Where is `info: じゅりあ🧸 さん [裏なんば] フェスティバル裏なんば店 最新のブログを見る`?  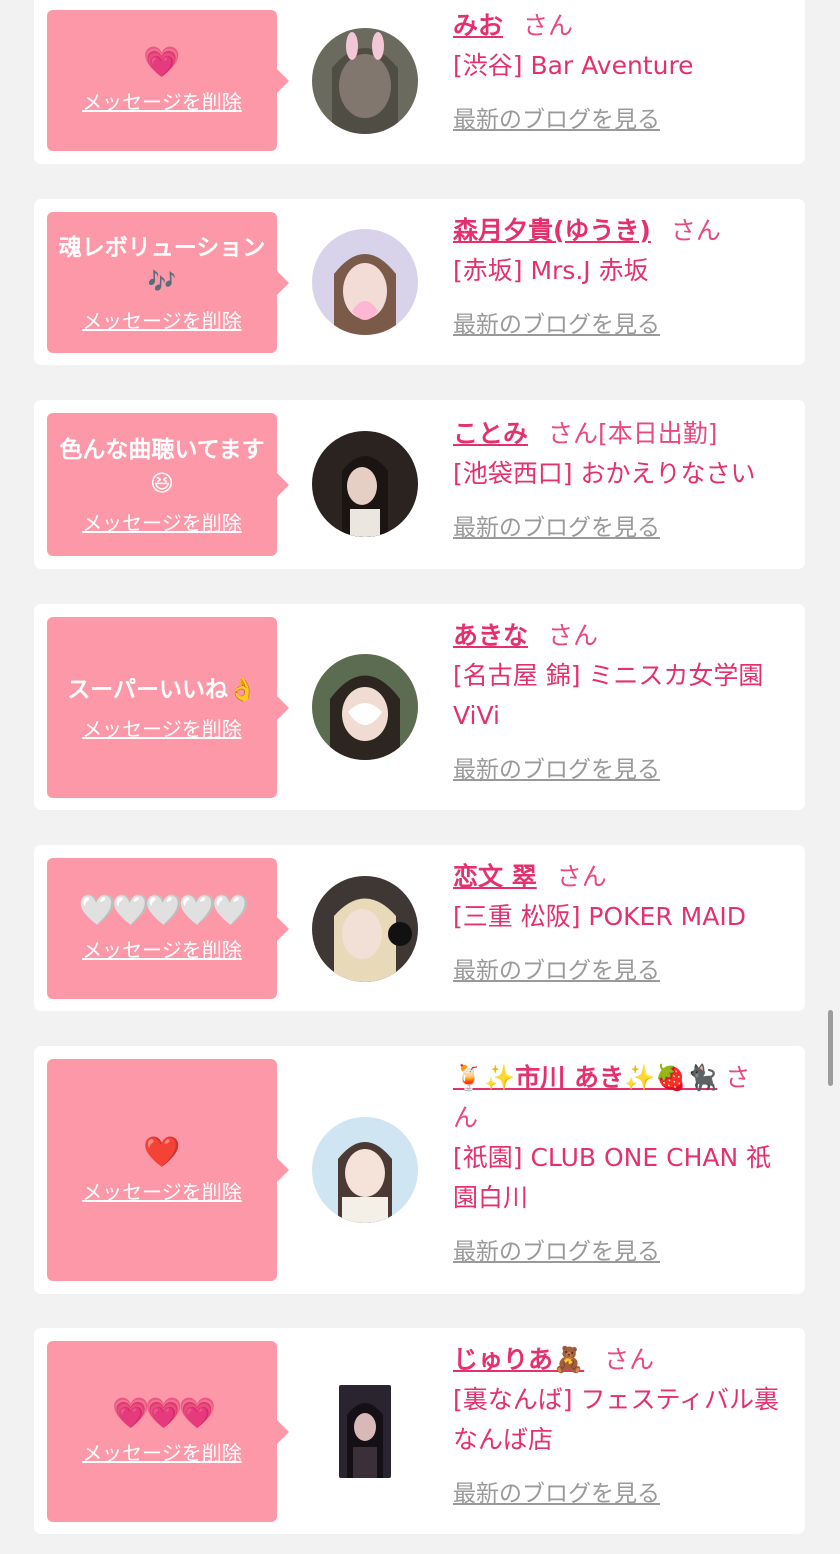 info: じゅりあ🧸 さん [裏なんば] フェスティバル裏なんば店 最新のブログを見る is located at coordinates (624, 1424).